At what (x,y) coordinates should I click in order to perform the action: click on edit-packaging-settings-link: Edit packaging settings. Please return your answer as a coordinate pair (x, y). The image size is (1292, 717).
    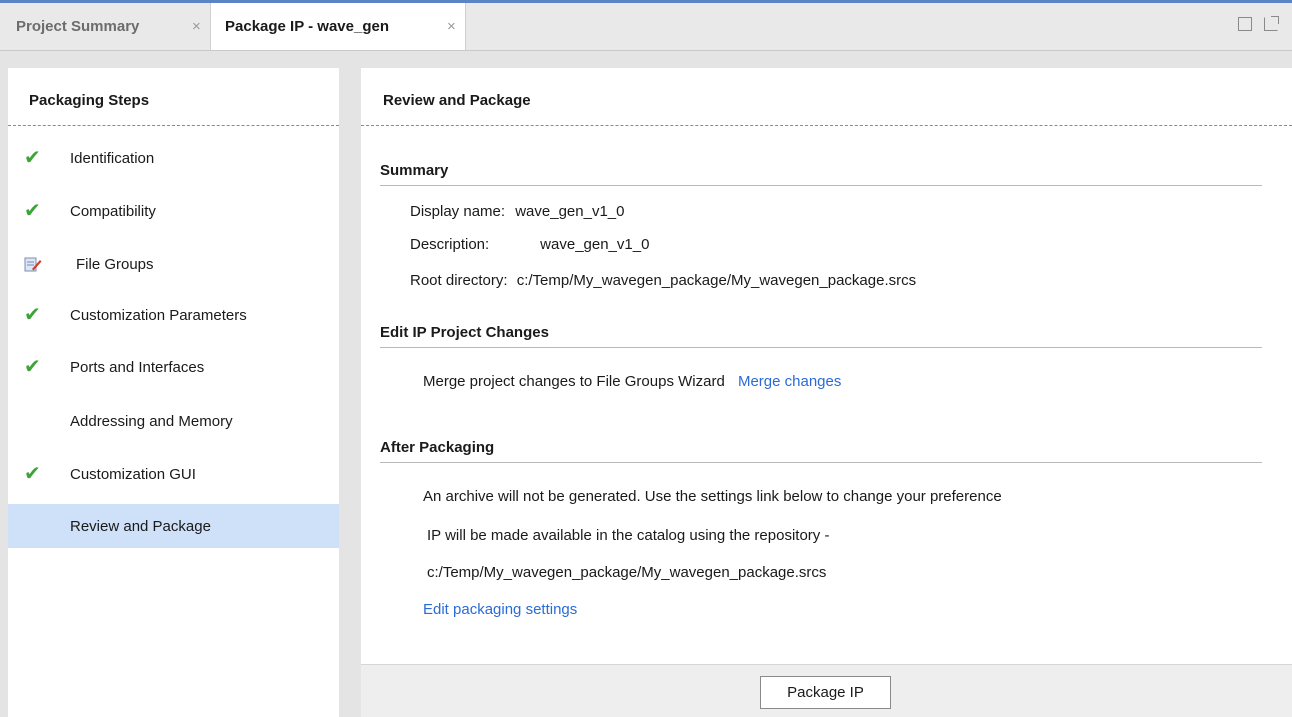
    Looking at the image, I should click on (500, 609).